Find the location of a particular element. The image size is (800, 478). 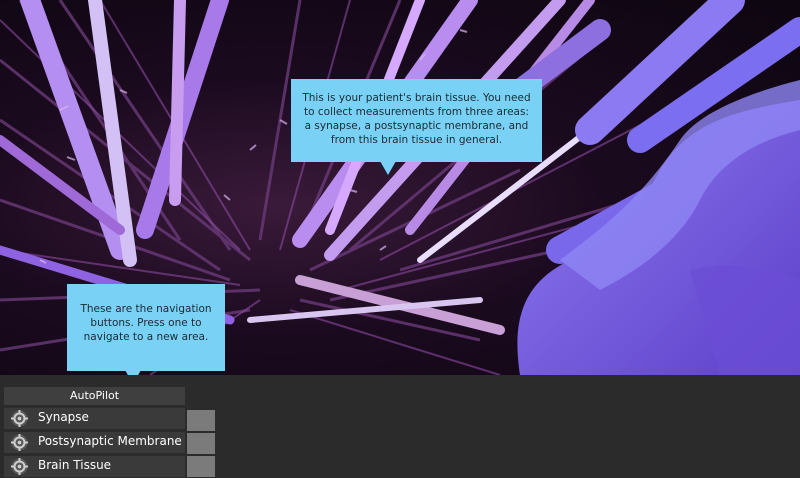

nav-button-label: Postsynaptic Membrane is located at coordinates (110, 441).